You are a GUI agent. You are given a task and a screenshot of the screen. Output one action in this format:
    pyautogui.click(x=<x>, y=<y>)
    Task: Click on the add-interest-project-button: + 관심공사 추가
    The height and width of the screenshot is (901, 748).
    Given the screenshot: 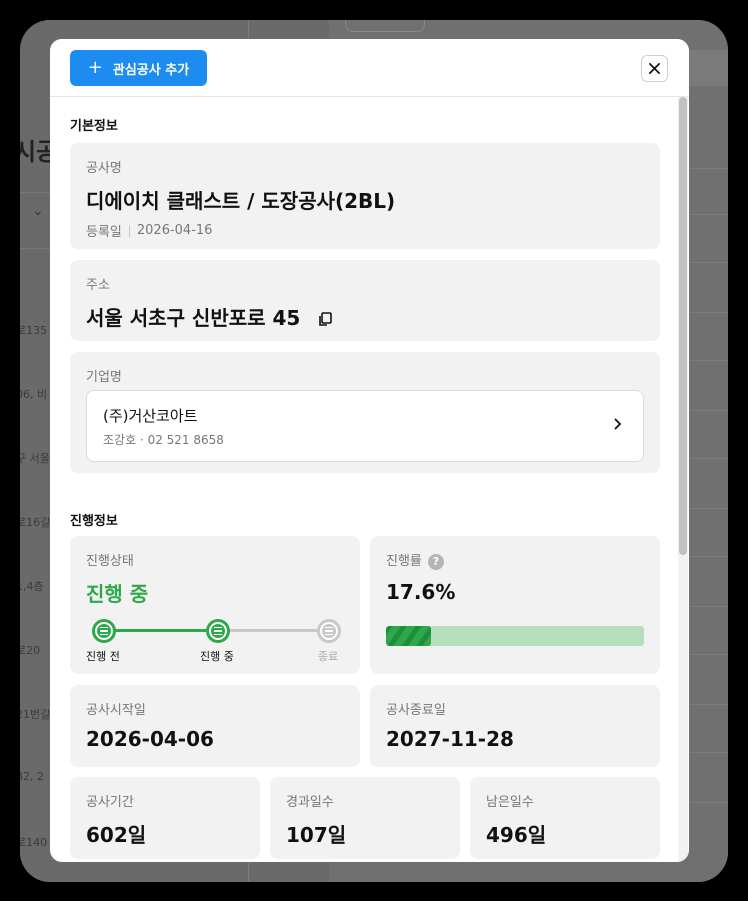 What is the action you would take?
    pyautogui.click(x=138, y=68)
    